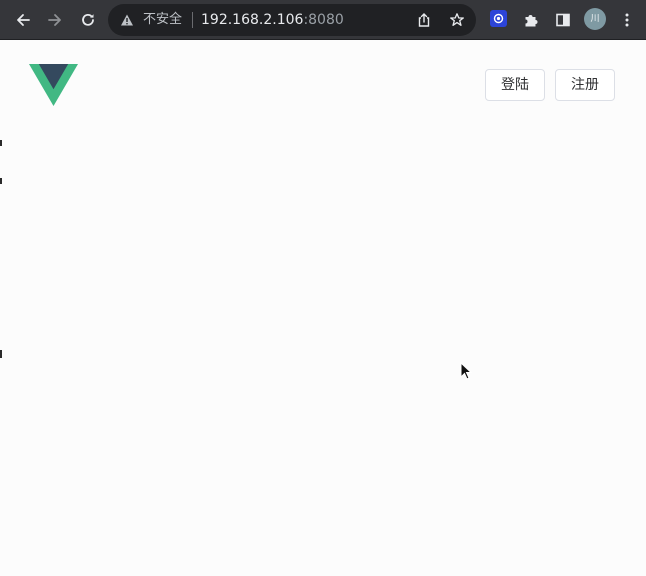 The width and height of the screenshot is (646, 576). Describe the element at coordinates (595, 19) in the screenshot. I see `profile-avatar: 川` at that location.